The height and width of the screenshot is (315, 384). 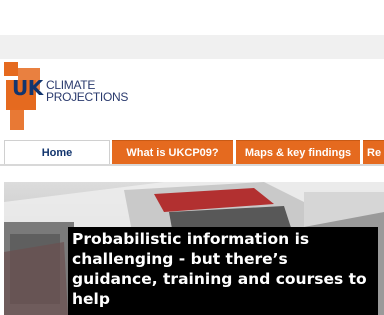 What do you see at coordinates (192, 17) in the screenshot?
I see `top-white-bar` at bounding box center [192, 17].